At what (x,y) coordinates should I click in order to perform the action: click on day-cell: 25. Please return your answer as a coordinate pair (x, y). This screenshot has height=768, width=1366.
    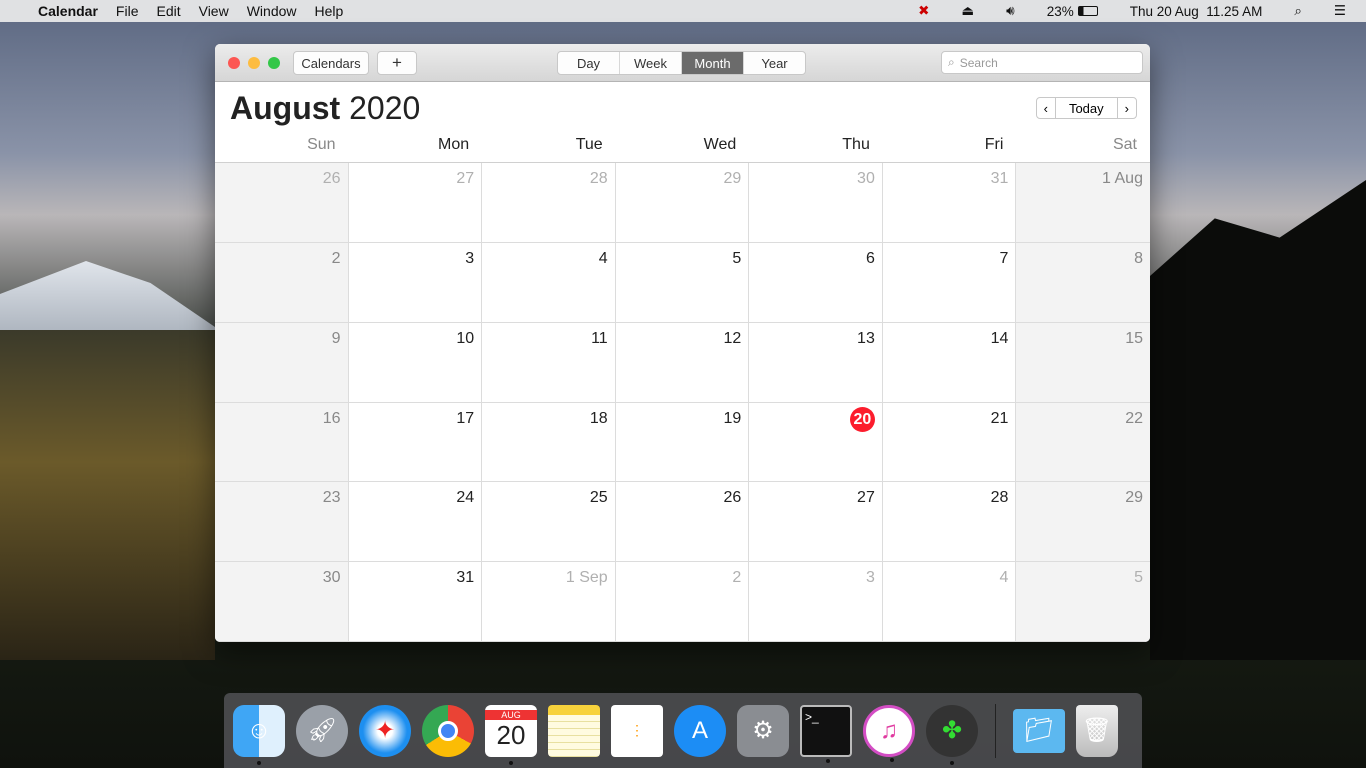
    Looking at the image, I should click on (549, 522).